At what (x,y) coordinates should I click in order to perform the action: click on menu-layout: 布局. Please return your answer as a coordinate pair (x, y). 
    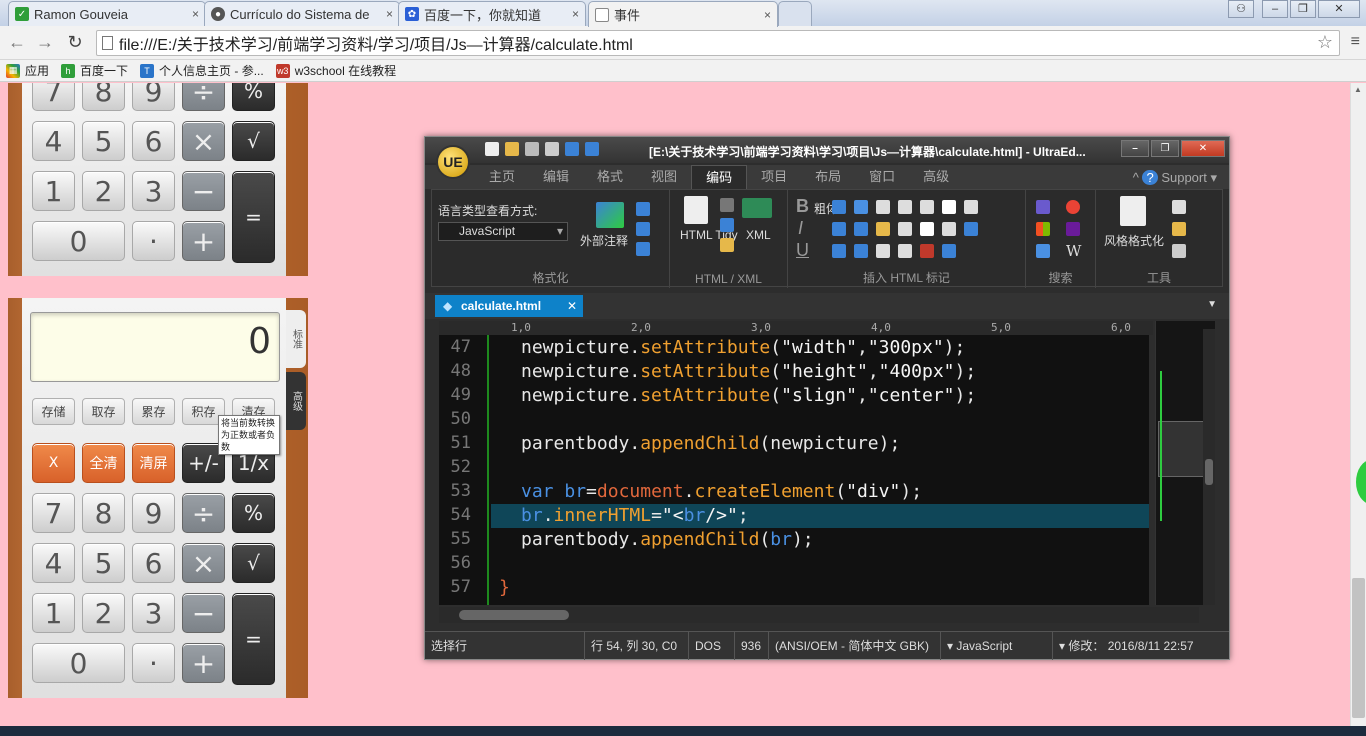
    Looking at the image, I should click on (828, 177).